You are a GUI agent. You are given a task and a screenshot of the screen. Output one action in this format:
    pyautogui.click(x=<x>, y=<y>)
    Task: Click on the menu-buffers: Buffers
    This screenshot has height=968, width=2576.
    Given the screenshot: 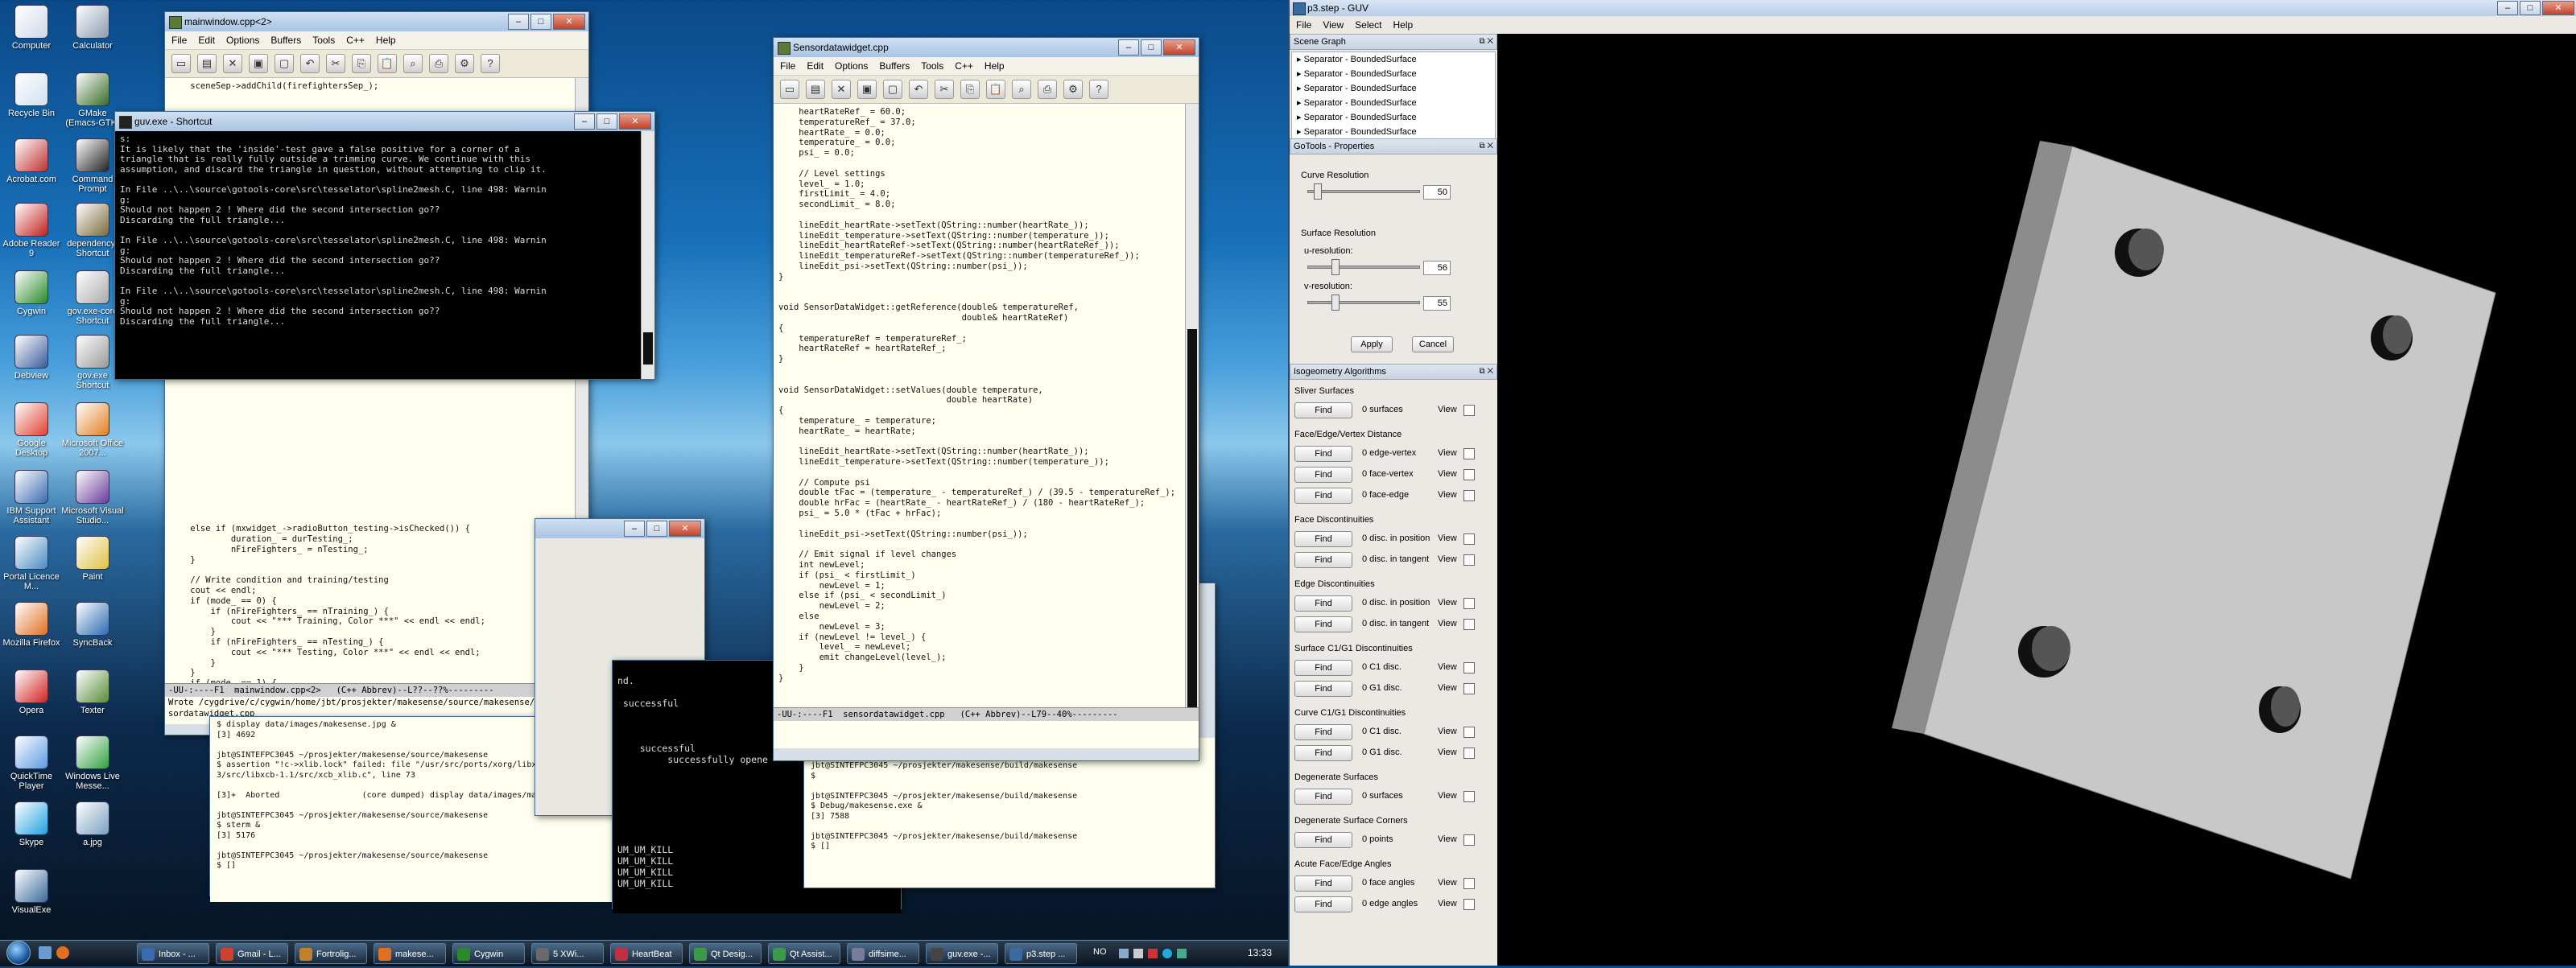 What is the action you would take?
    pyautogui.click(x=894, y=66)
    